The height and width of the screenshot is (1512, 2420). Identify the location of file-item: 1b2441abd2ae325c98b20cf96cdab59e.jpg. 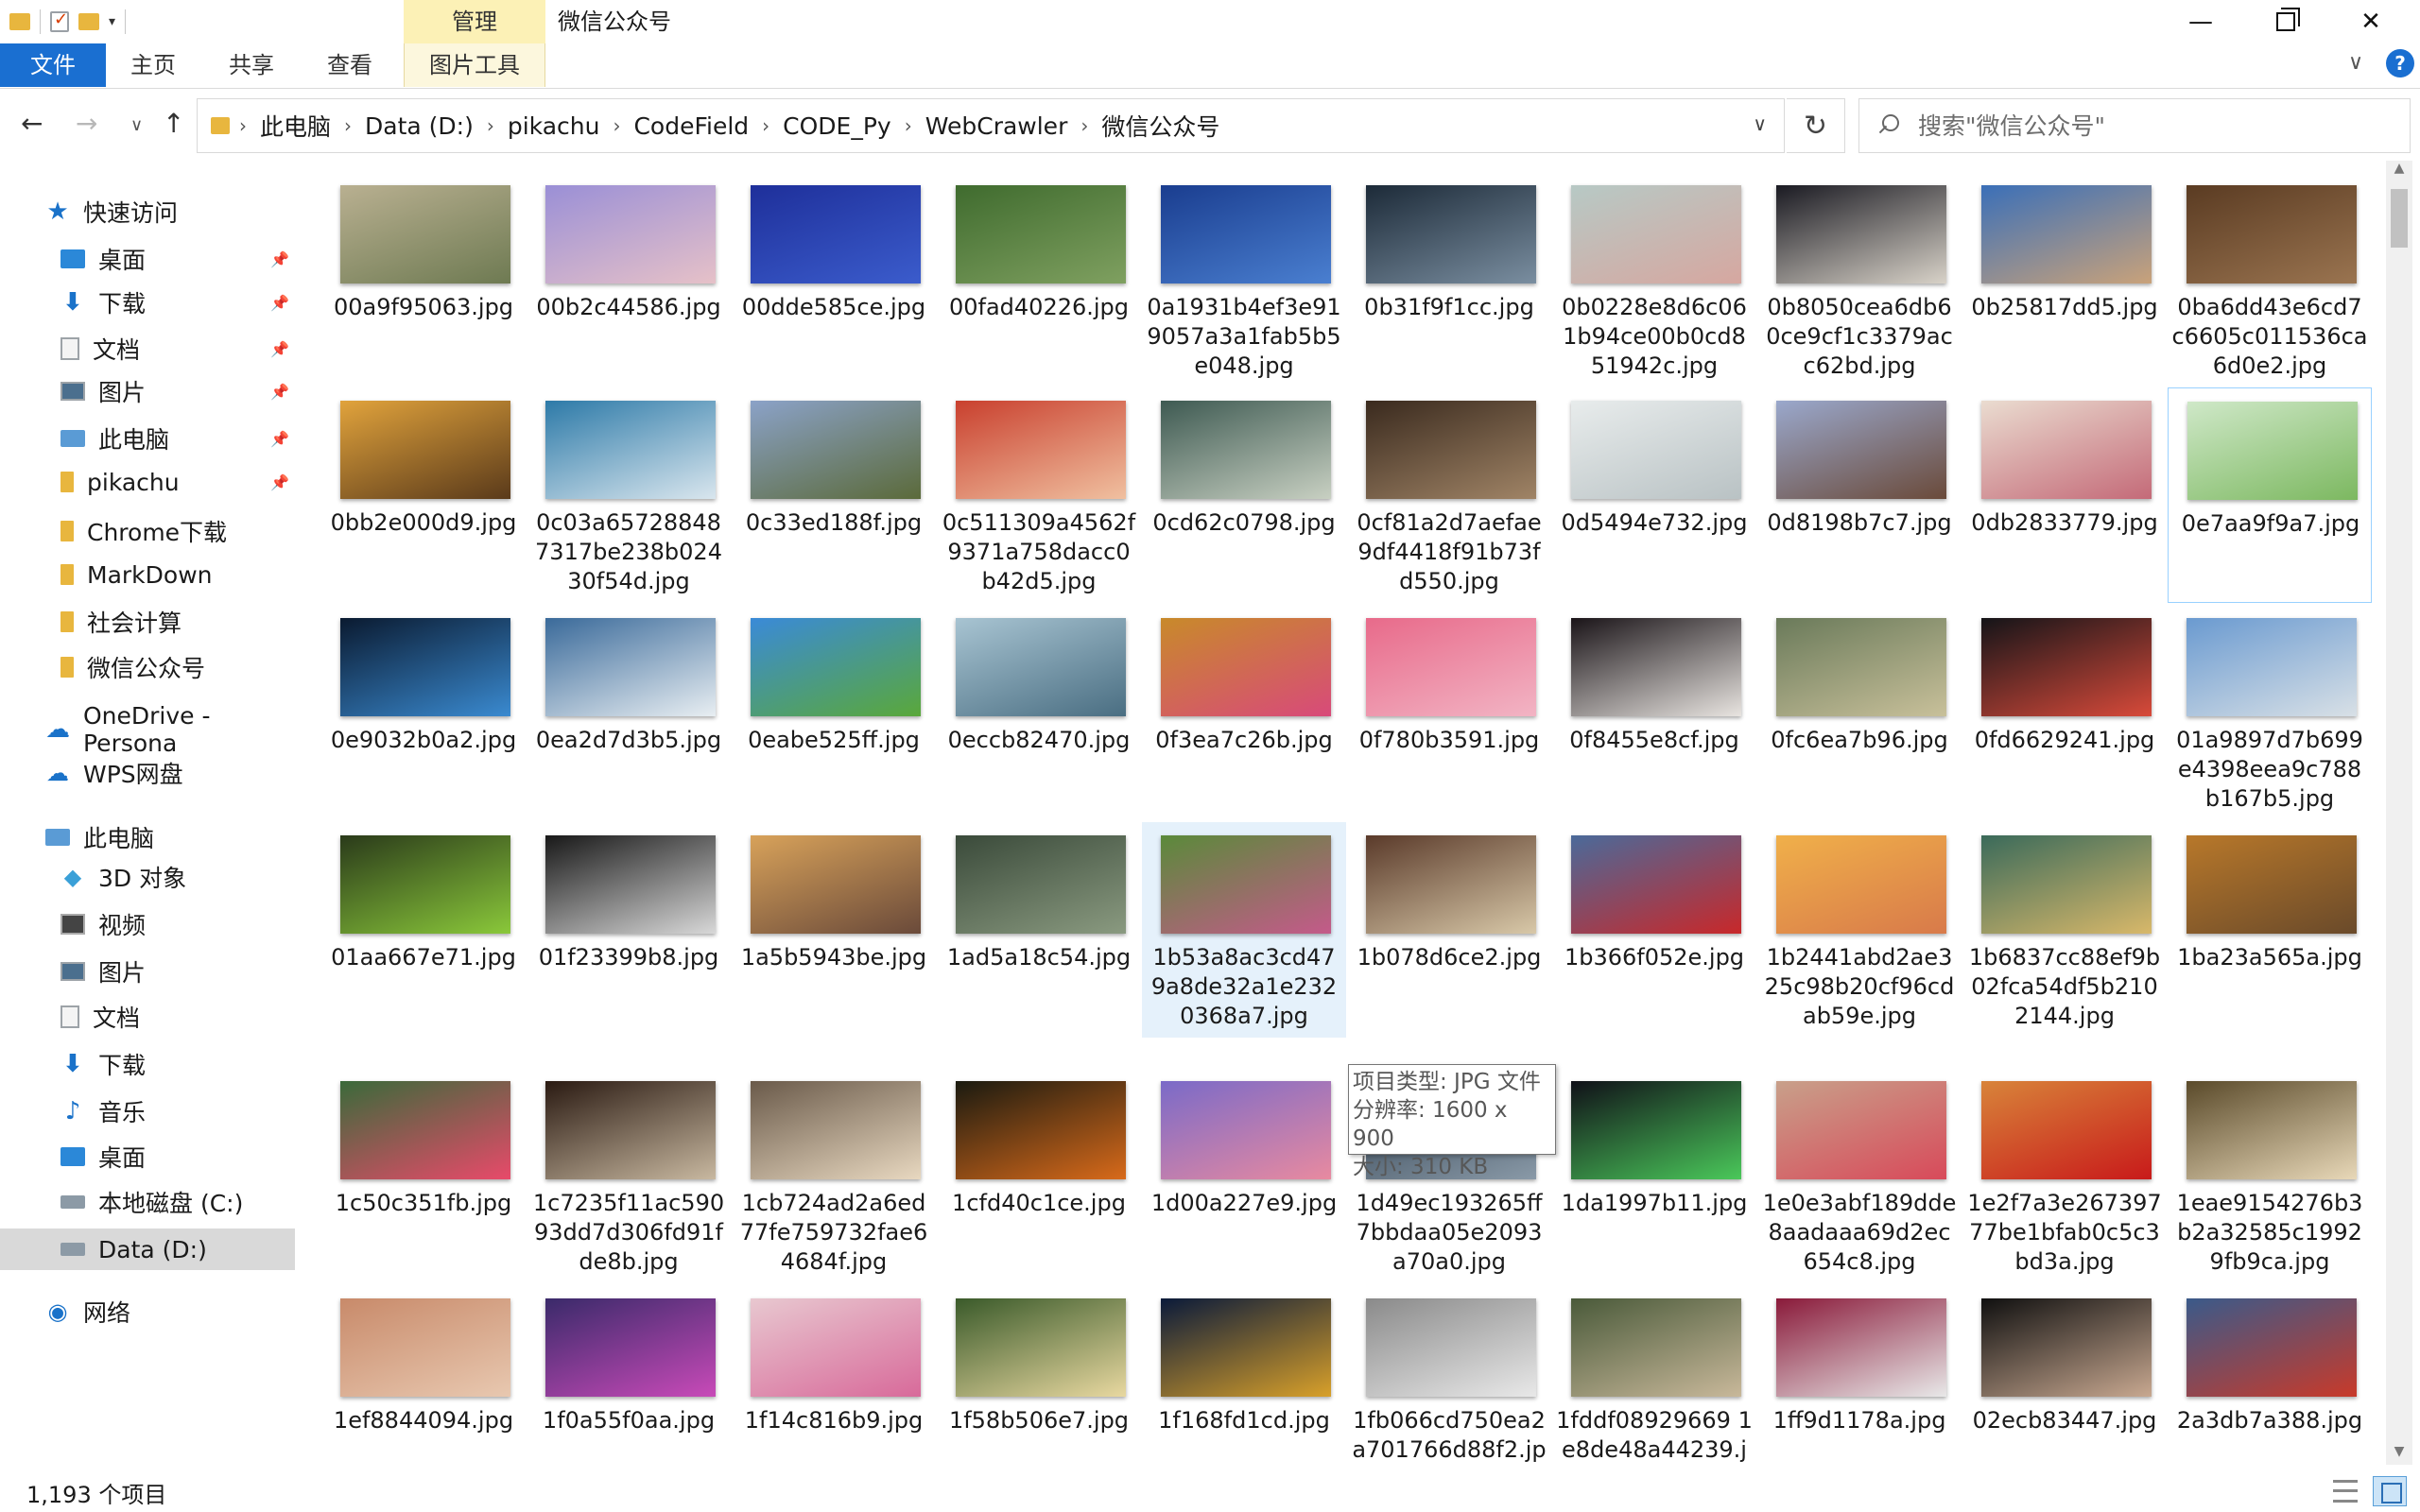
(1859, 930).